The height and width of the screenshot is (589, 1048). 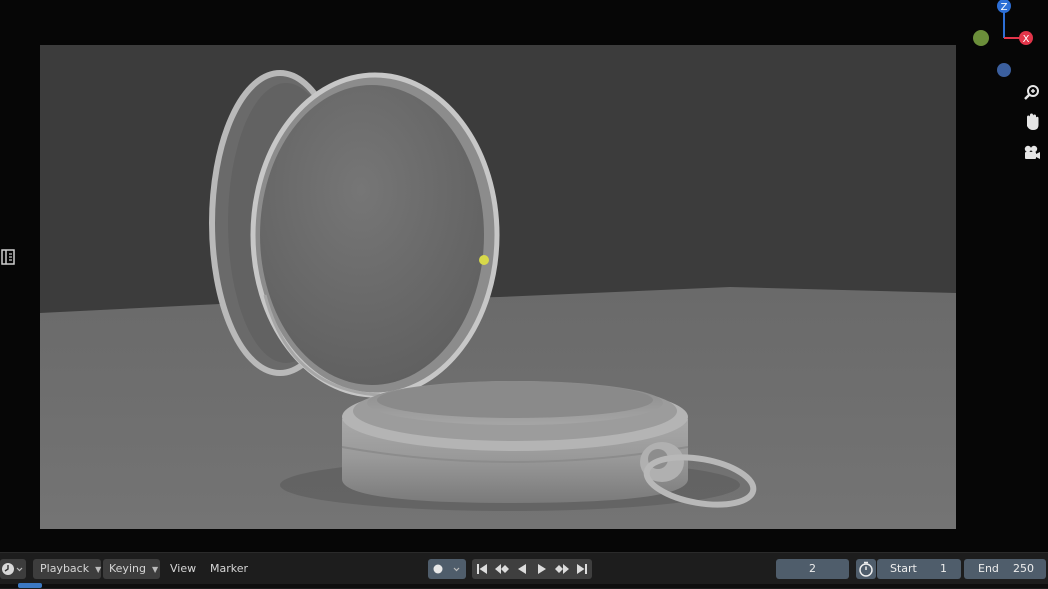 I want to click on start-frame-value: 1, so click(x=943, y=568).